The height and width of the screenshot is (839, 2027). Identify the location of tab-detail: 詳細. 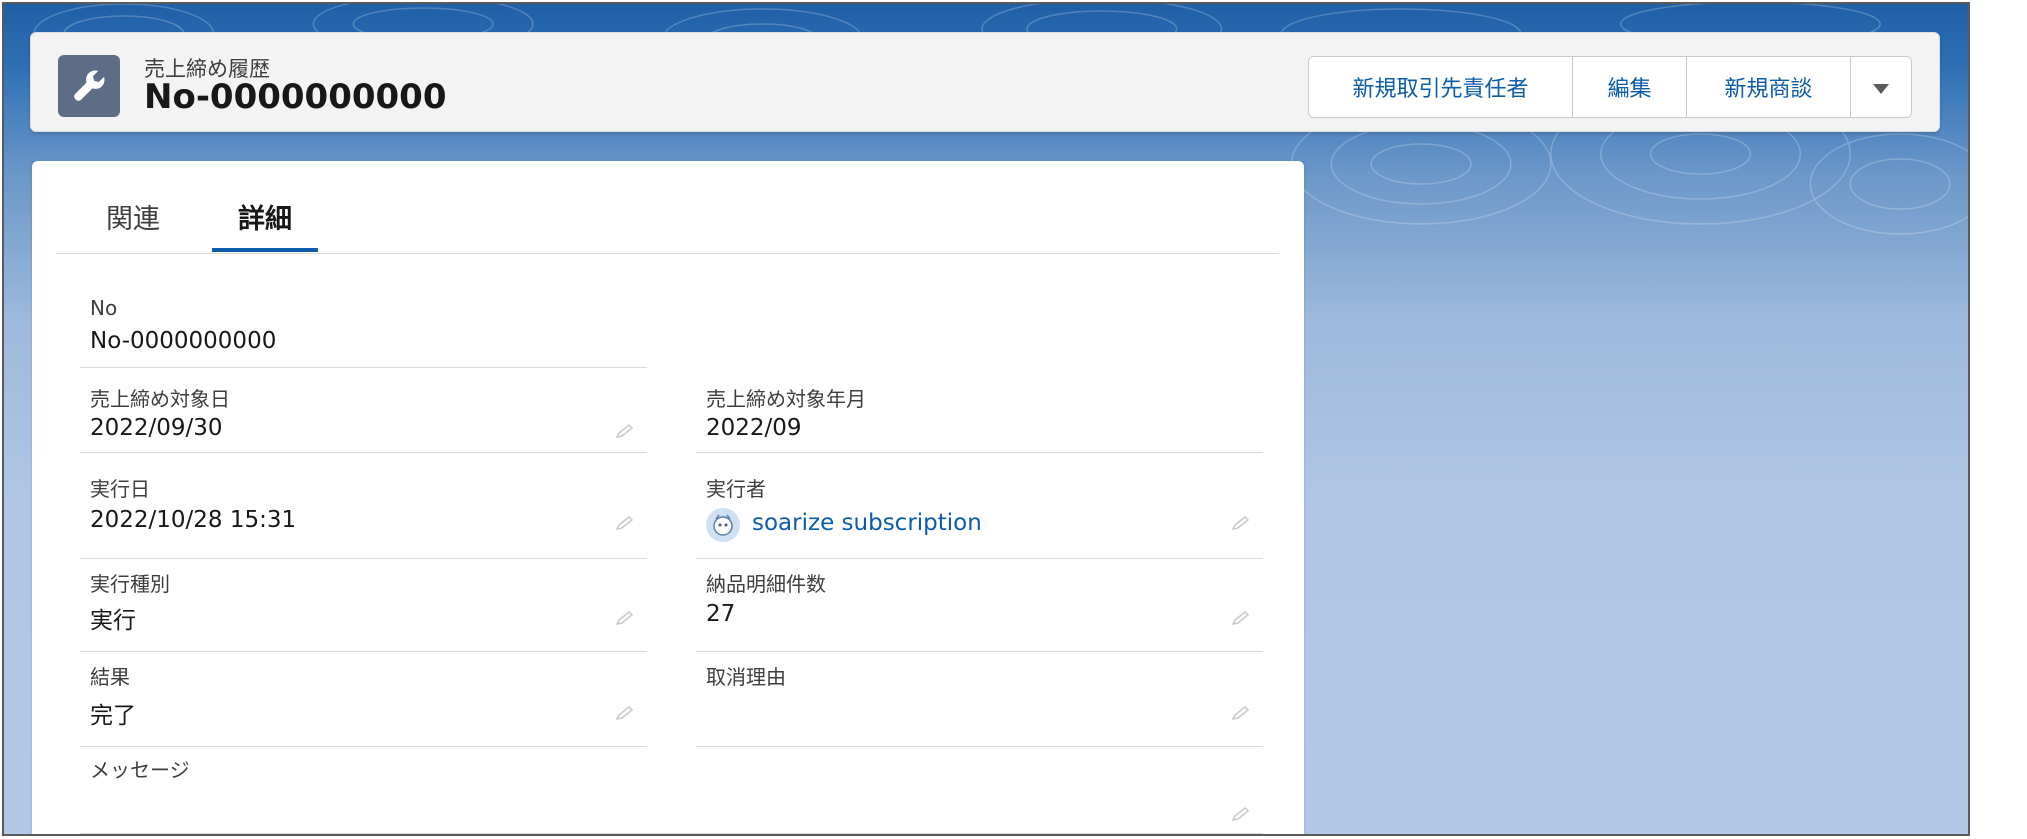
(265, 216).